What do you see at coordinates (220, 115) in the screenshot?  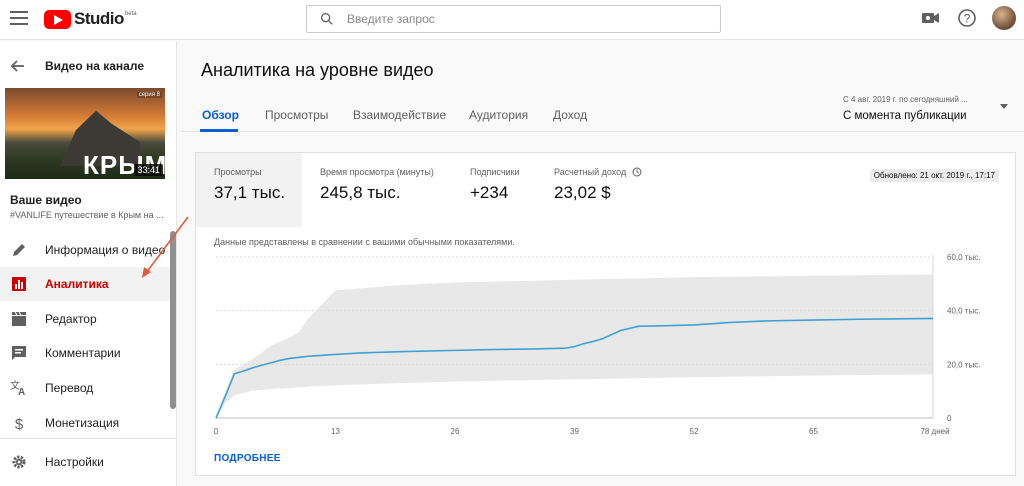 I see `tab-overview: Обзор` at bounding box center [220, 115].